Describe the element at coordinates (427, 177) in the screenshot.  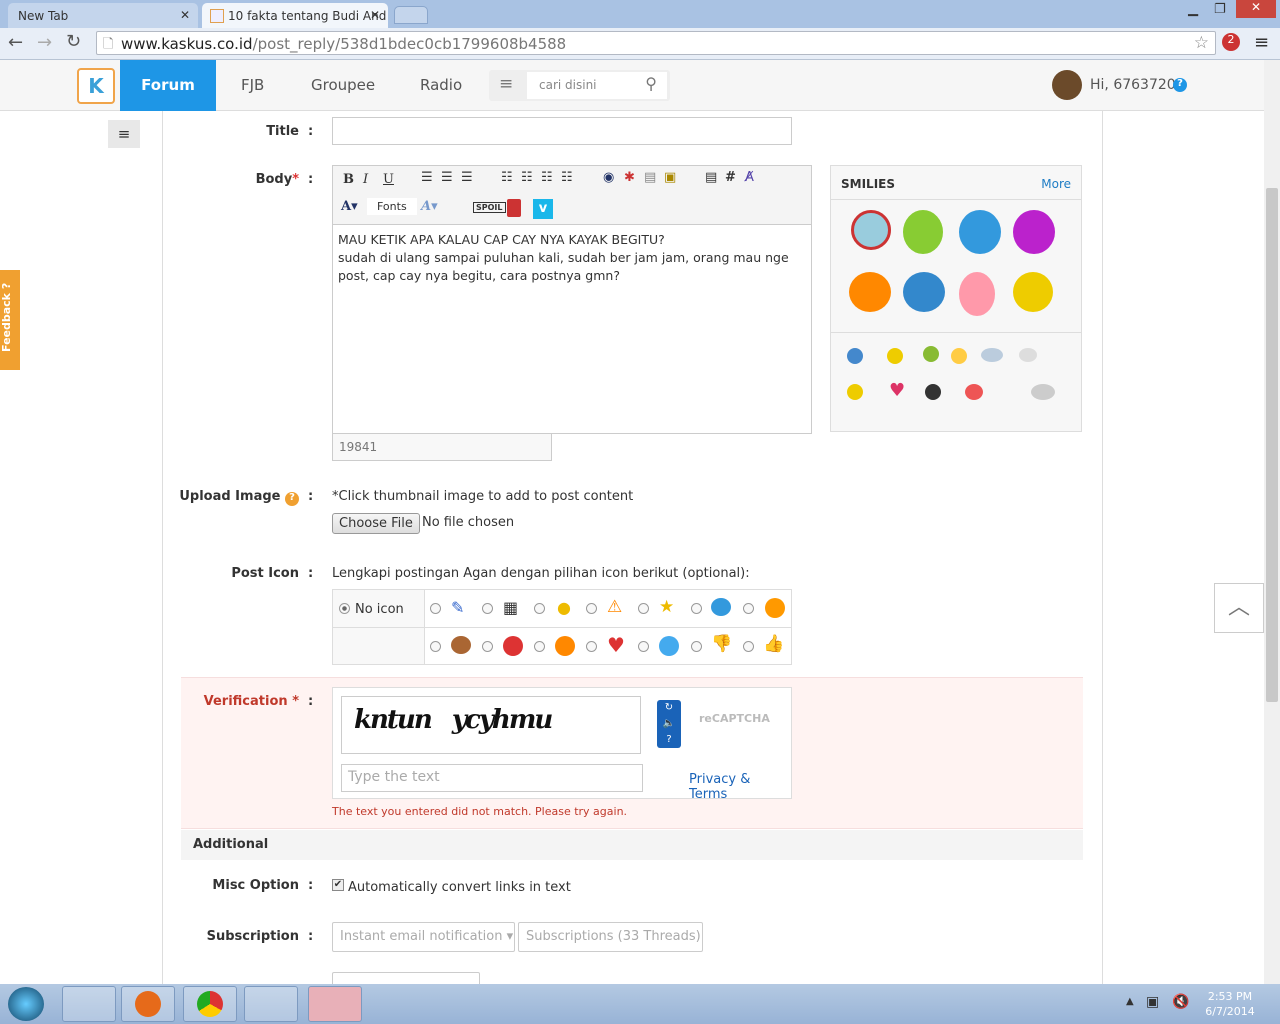
I see `align-left-icon: ☰` at that location.